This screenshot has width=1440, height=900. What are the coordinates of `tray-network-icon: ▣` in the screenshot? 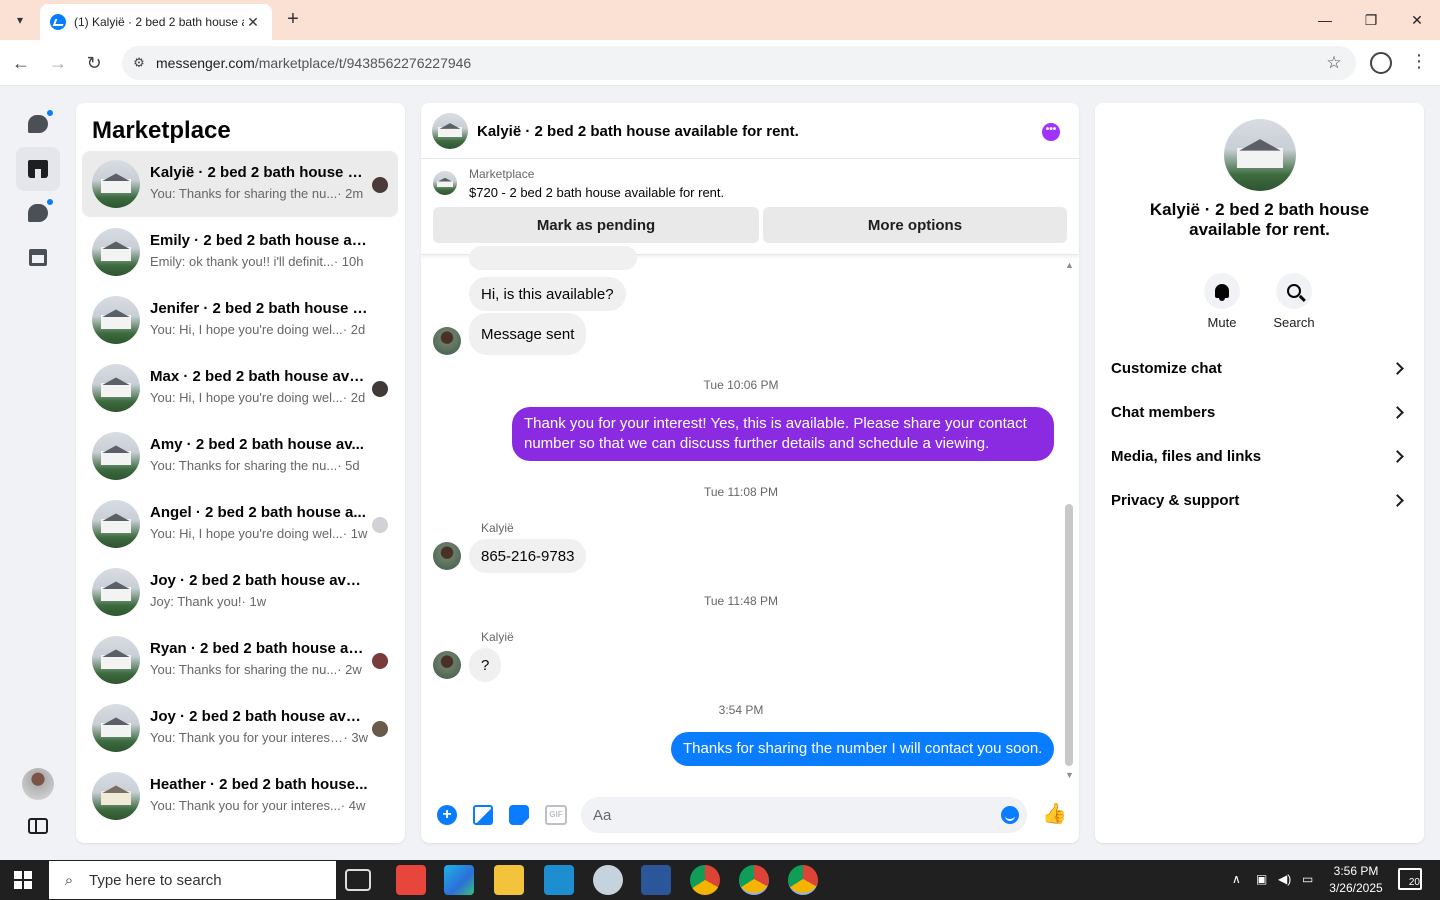 It's located at (1261, 879).